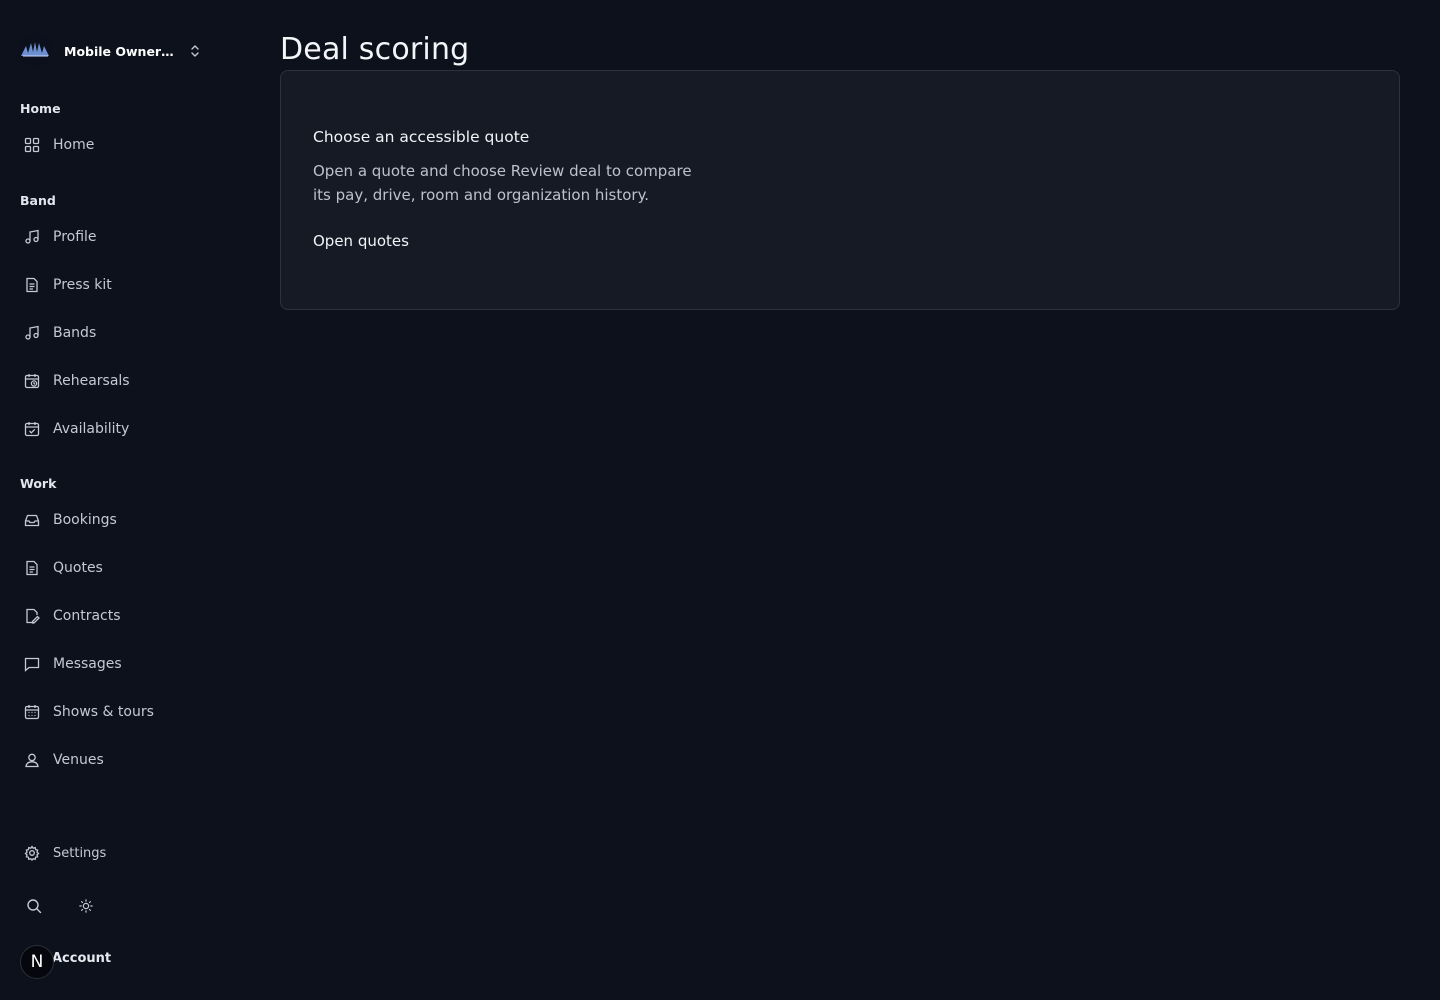 This screenshot has height=1000, width=1440. What do you see at coordinates (33, 712) in the screenshot?
I see `calendar-grid-icon` at bounding box center [33, 712].